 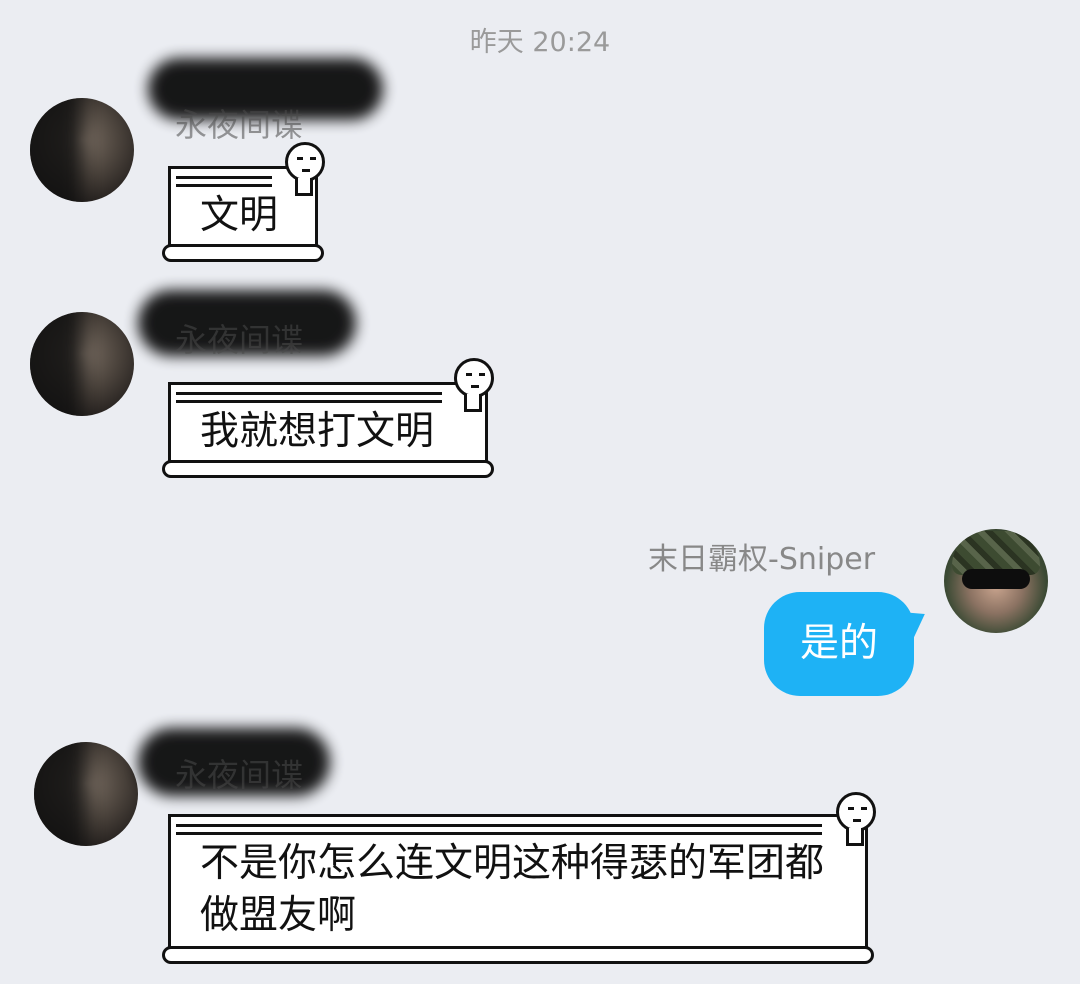 What do you see at coordinates (540, 42) in the screenshot?
I see `chat-timestamp: 昨天 20:24` at bounding box center [540, 42].